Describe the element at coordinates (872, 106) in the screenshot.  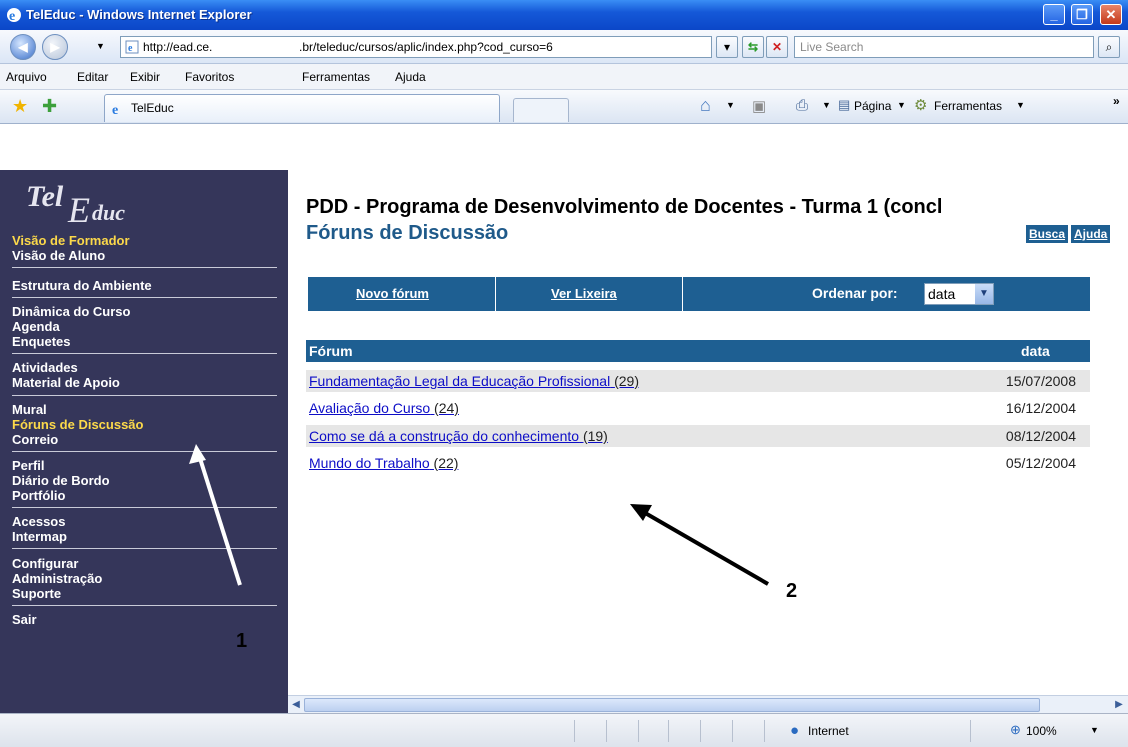
I see `page-menu: Página` at that location.